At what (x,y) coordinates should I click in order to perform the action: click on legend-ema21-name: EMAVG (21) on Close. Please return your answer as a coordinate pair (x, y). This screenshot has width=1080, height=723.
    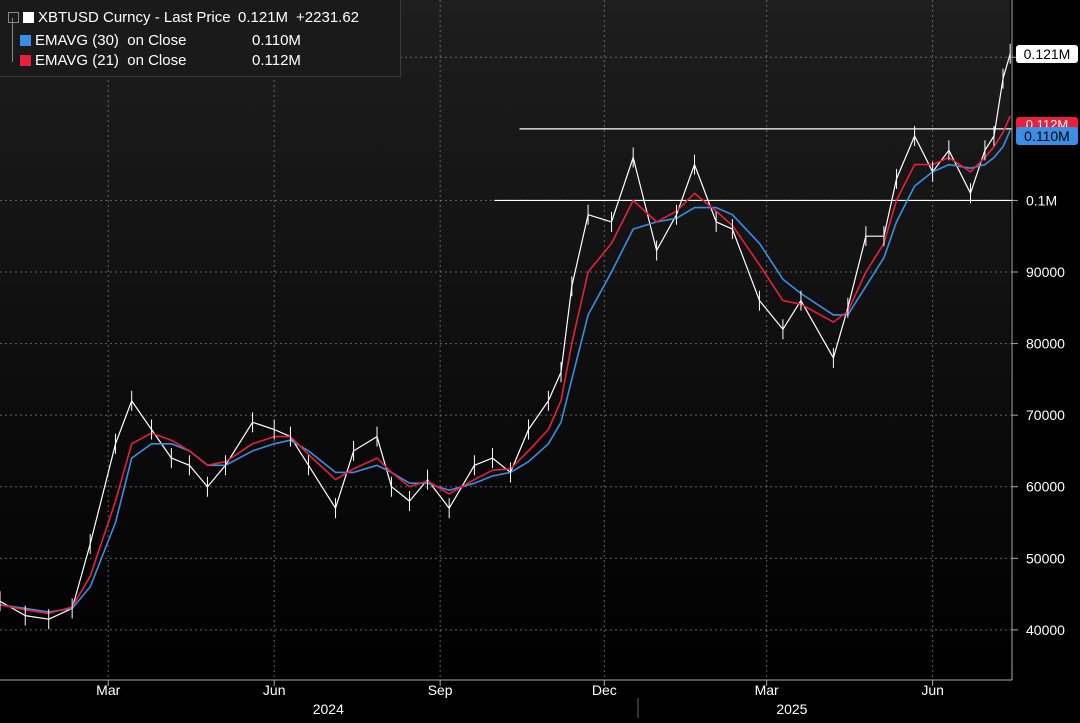
    Looking at the image, I should click on (111, 60).